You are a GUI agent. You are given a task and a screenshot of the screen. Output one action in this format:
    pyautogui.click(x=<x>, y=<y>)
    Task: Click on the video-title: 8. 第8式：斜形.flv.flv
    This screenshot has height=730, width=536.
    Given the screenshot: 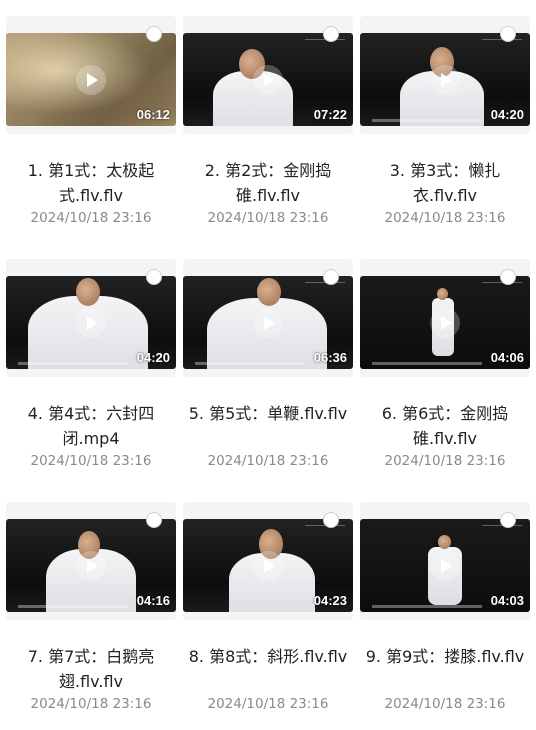 What is the action you would take?
    pyautogui.click(x=268, y=656)
    